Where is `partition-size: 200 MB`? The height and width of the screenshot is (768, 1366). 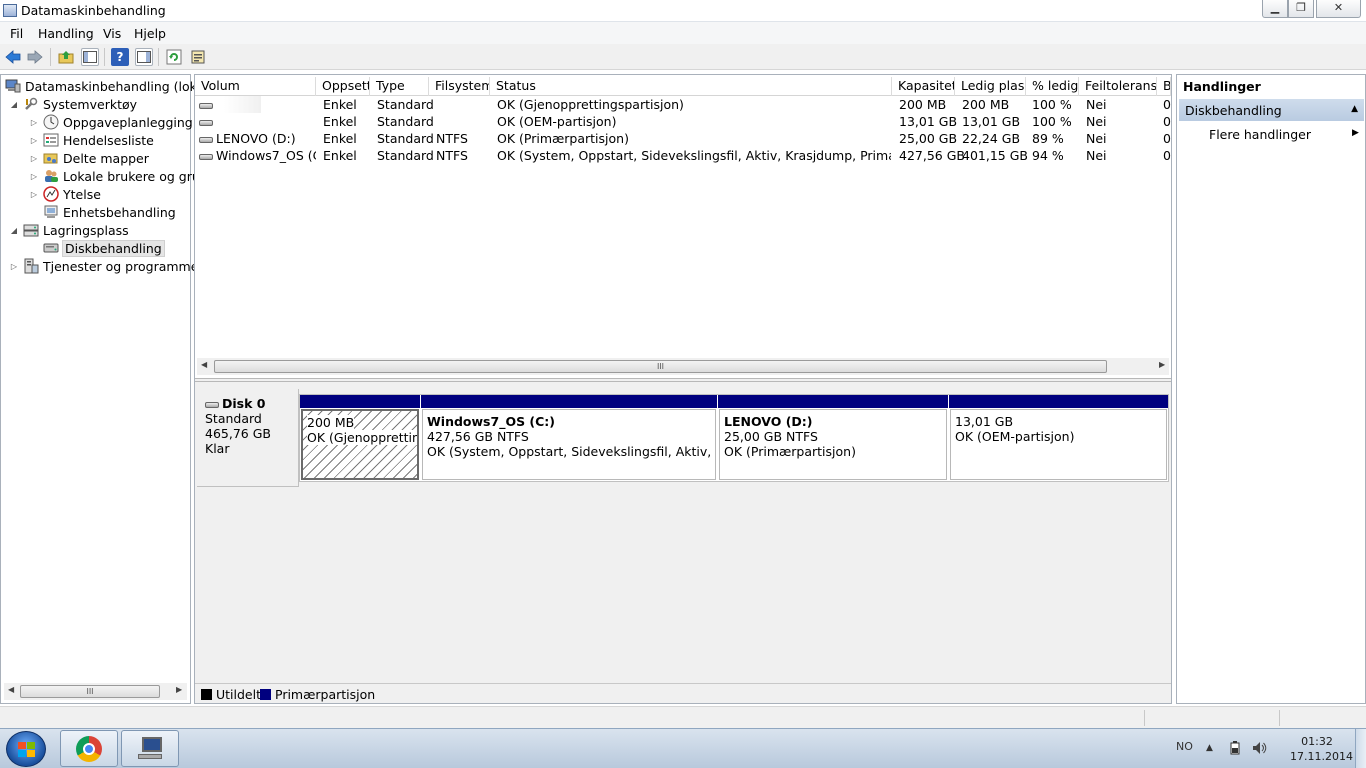 partition-size: 200 MB is located at coordinates (331, 422).